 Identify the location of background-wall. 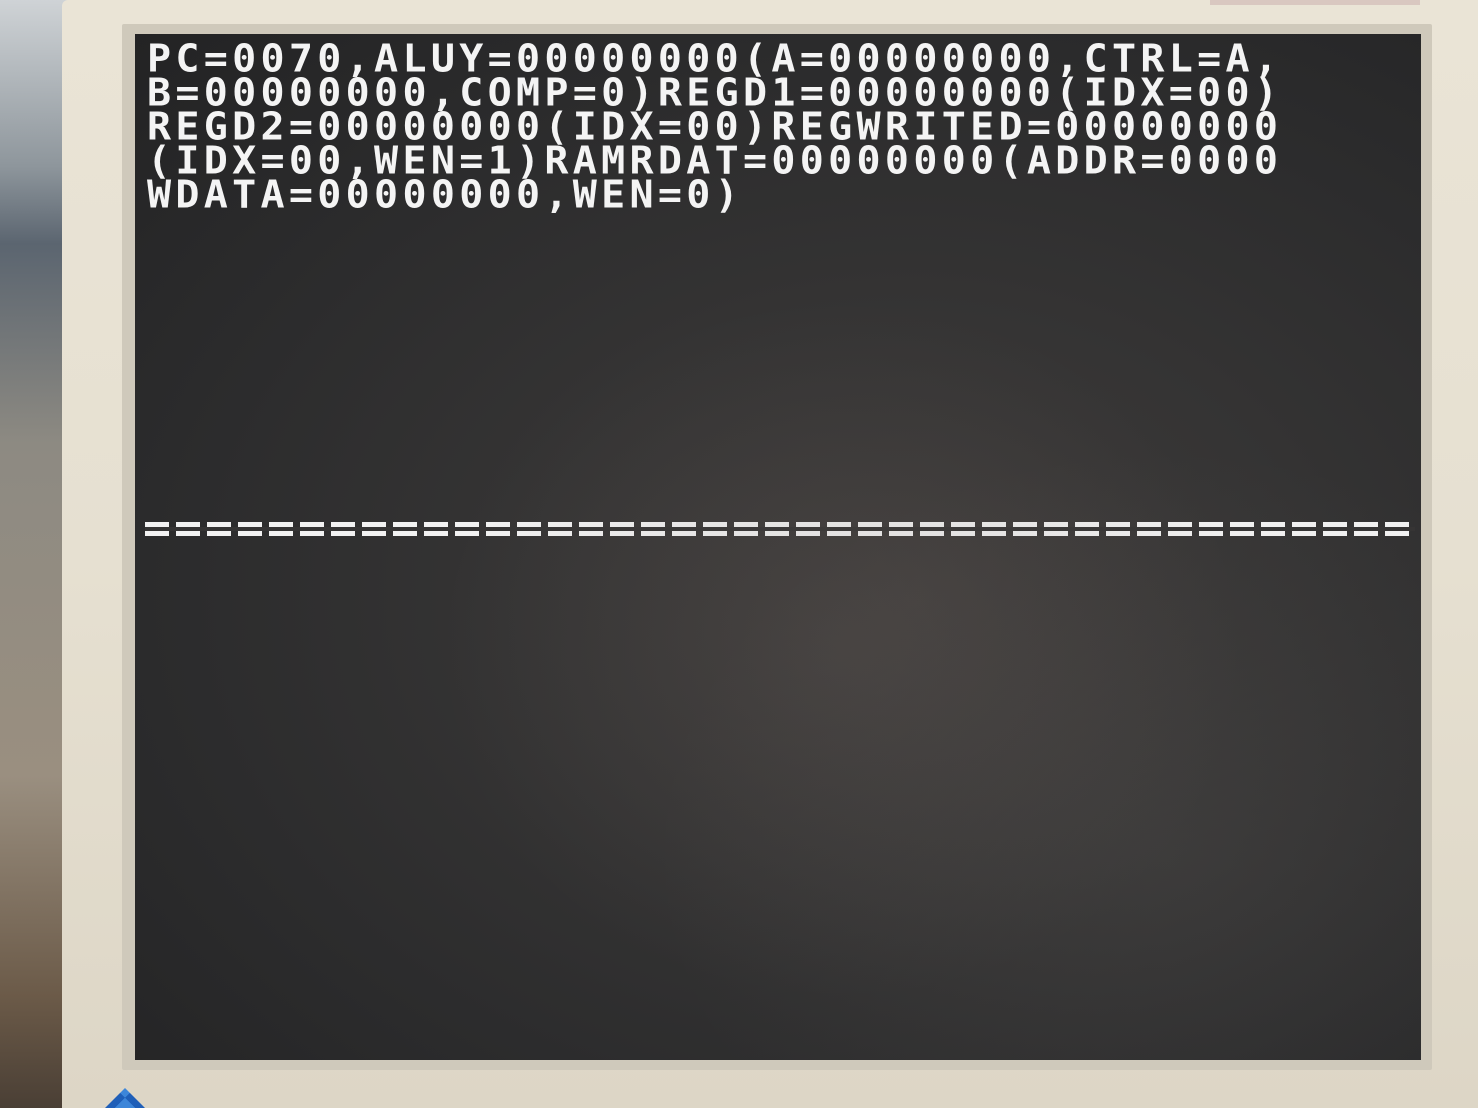
(35, 554).